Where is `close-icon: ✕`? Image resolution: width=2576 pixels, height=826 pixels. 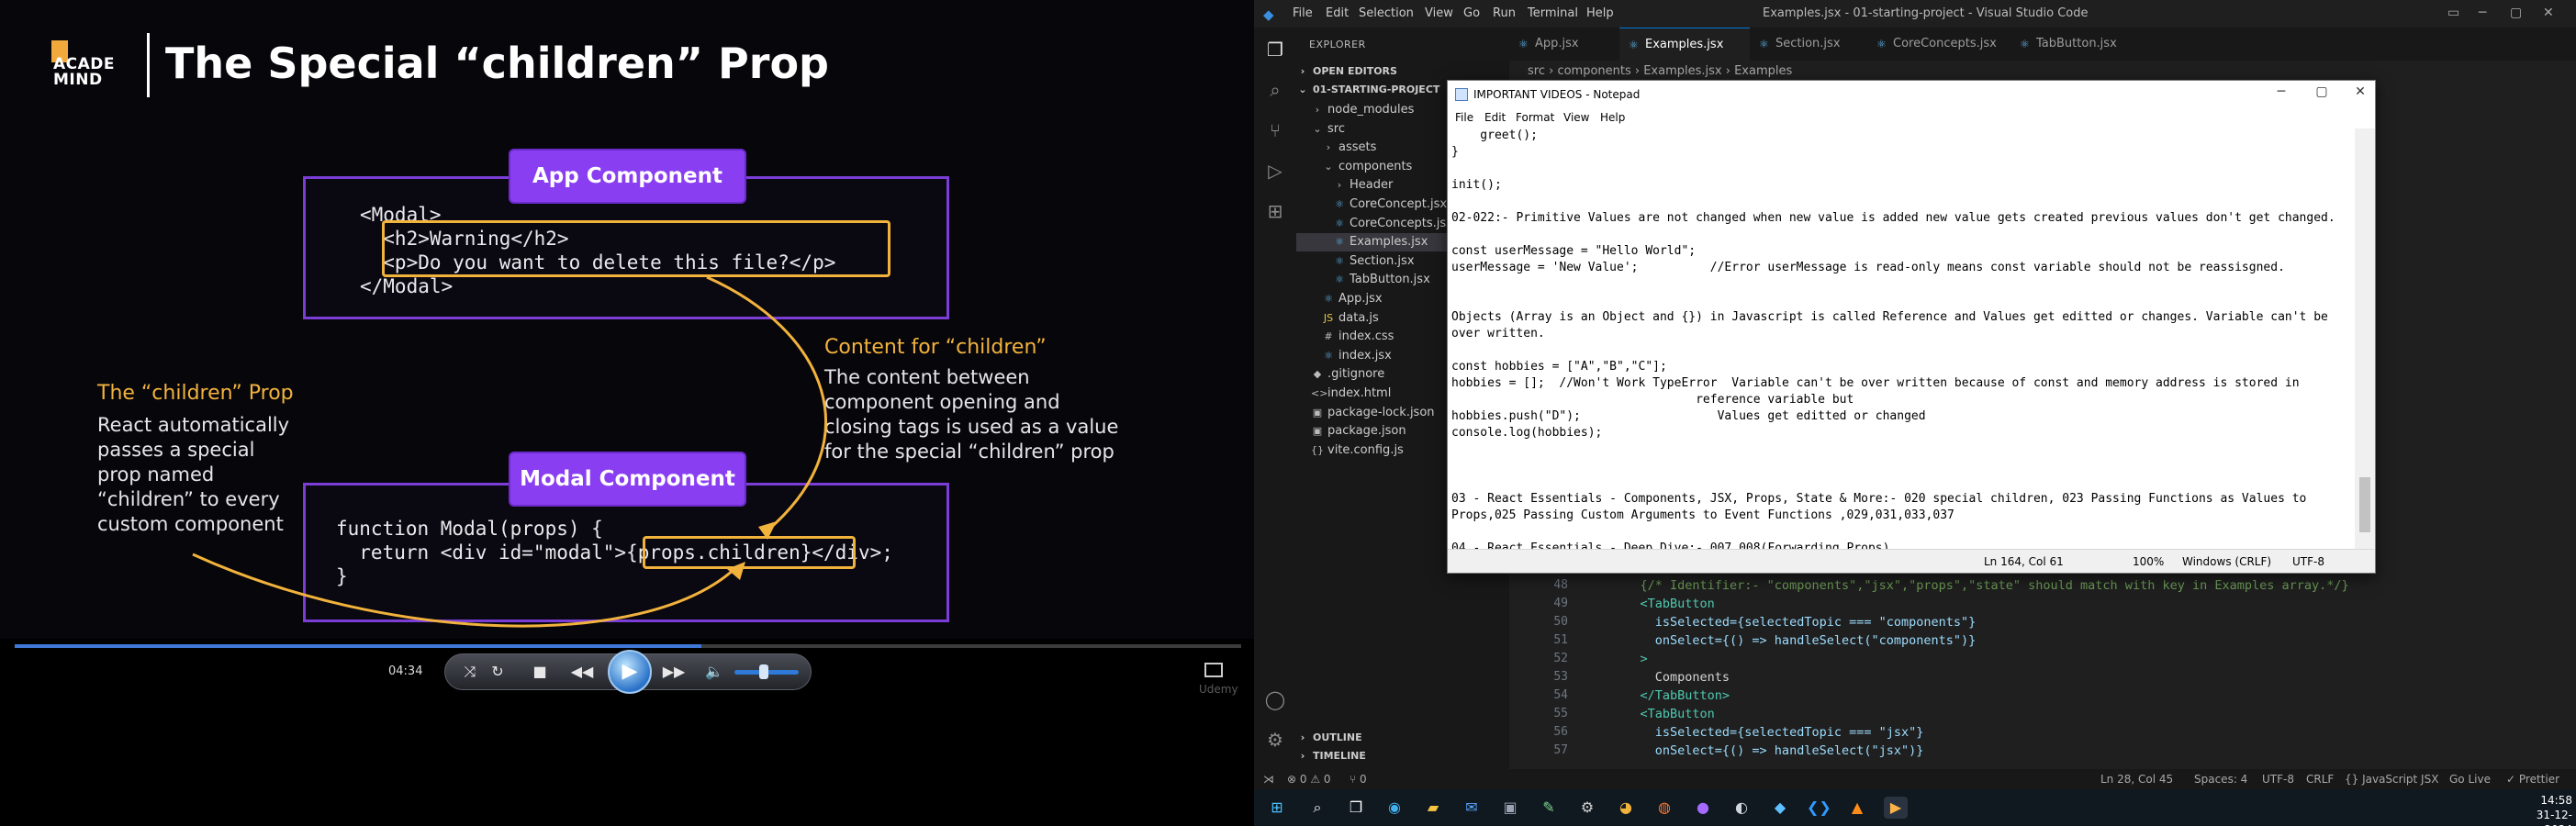
close-icon: ✕ is located at coordinates (2548, 13).